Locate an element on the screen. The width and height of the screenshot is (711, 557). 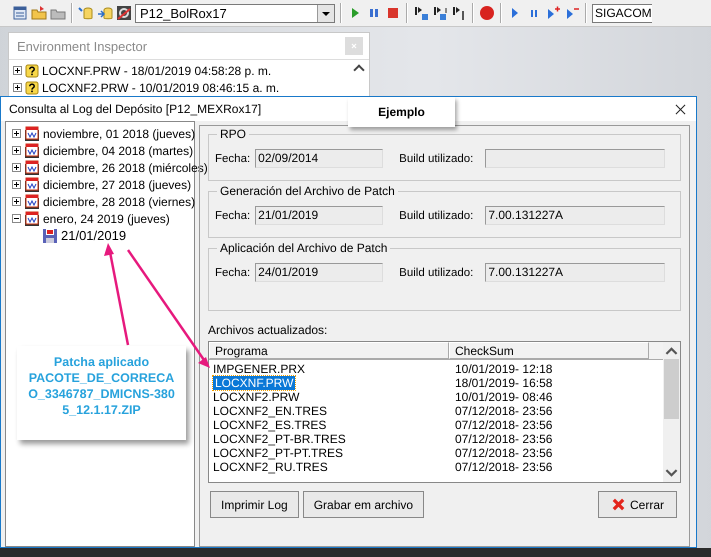
table-cell: 18/01/2019- 16:58 is located at coordinates (503, 383).